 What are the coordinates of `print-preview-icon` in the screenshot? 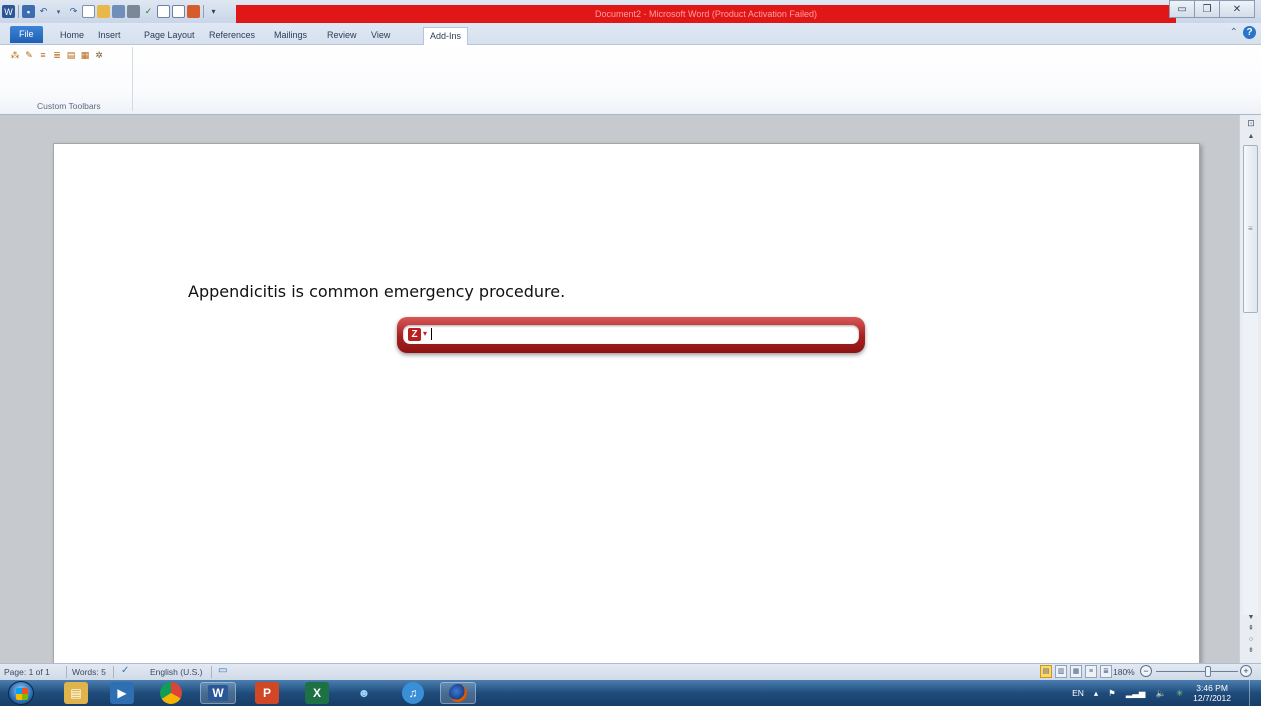 It's located at (118, 11).